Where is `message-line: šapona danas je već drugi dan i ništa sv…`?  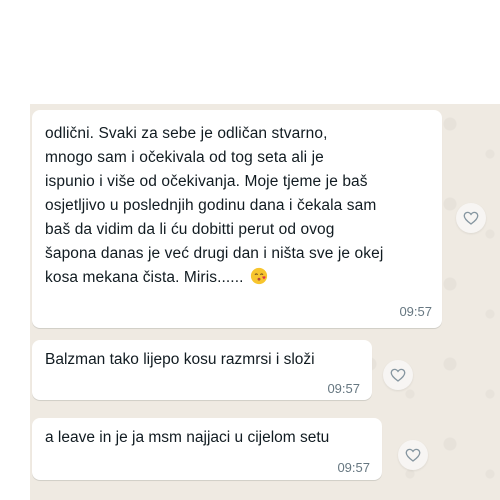 message-line: šapona danas je već drugi dan i ništa sv… is located at coordinates (214, 253).